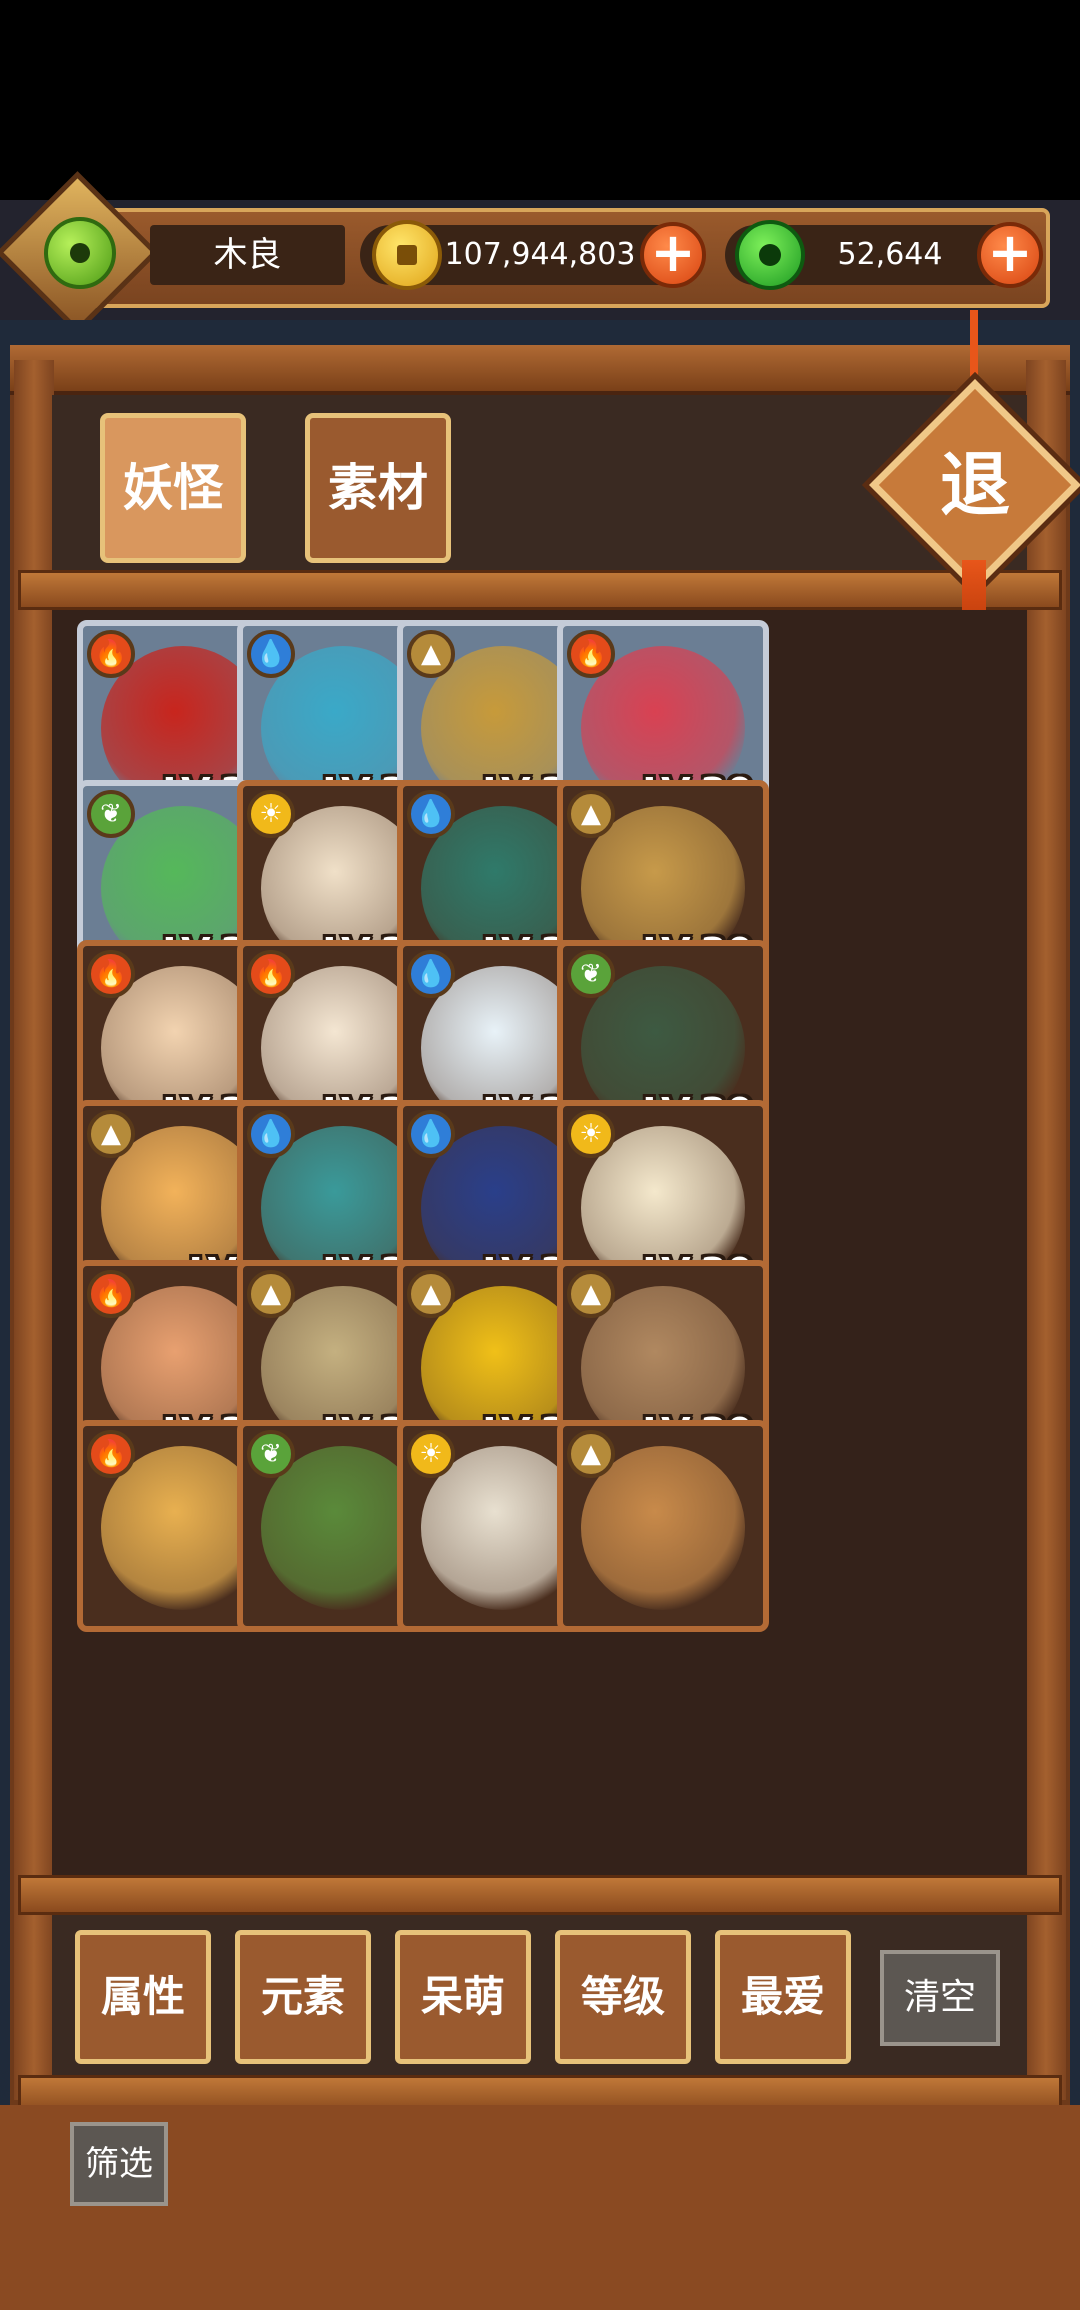 The height and width of the screenshot is (2310, 1080). I want to click on left-post, so click(34, 1230).